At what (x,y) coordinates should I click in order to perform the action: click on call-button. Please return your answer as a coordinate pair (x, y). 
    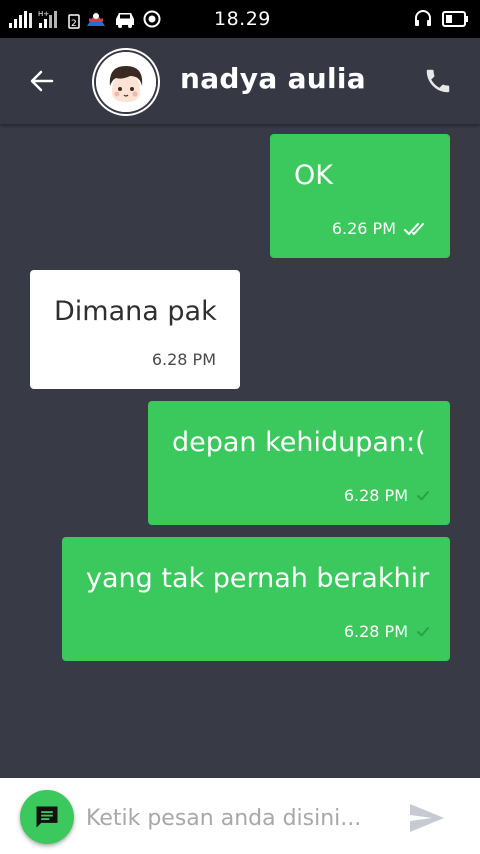
    Looking at the image, I should click on (438, 81).